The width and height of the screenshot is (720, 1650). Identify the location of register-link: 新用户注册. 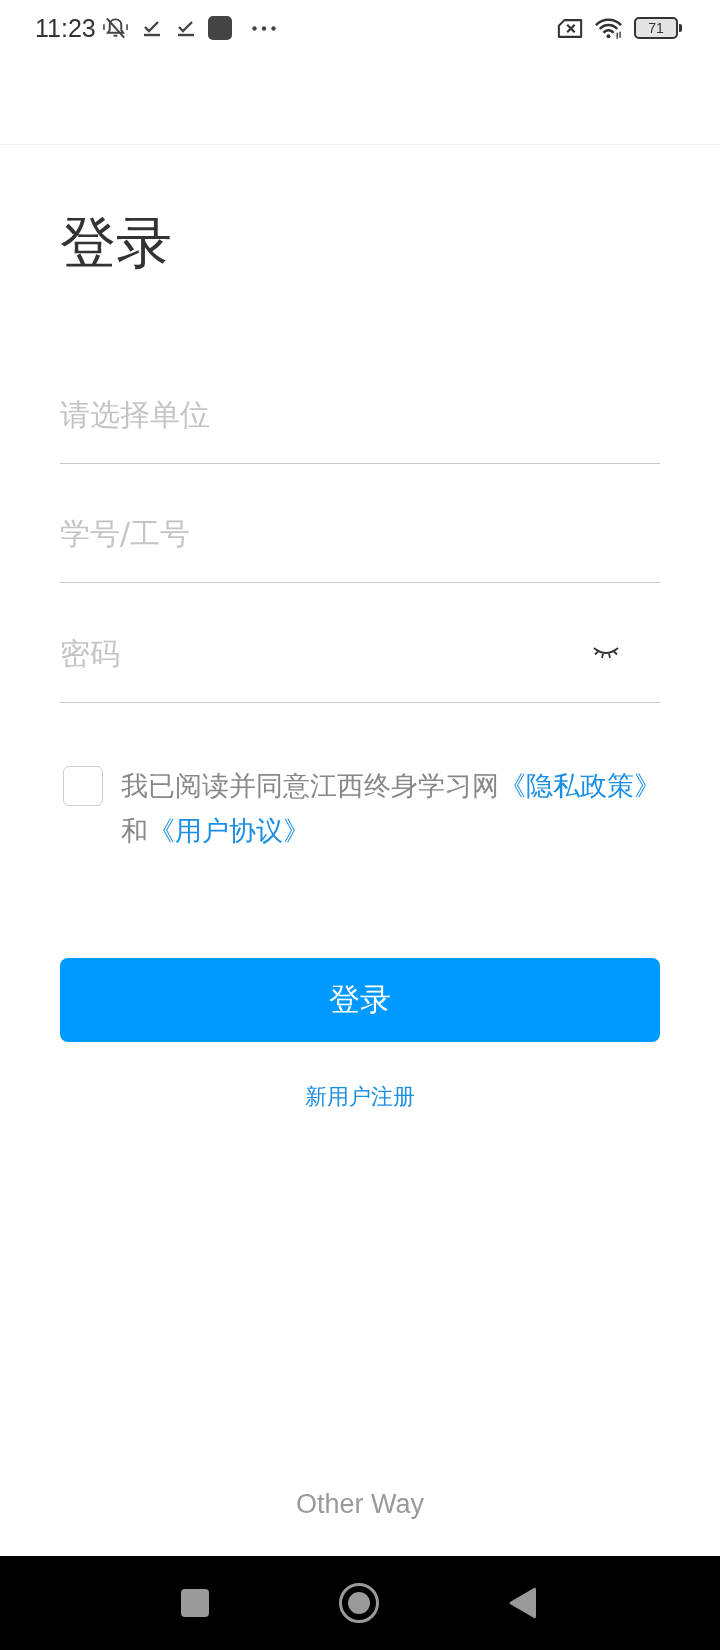
(360, 1096).